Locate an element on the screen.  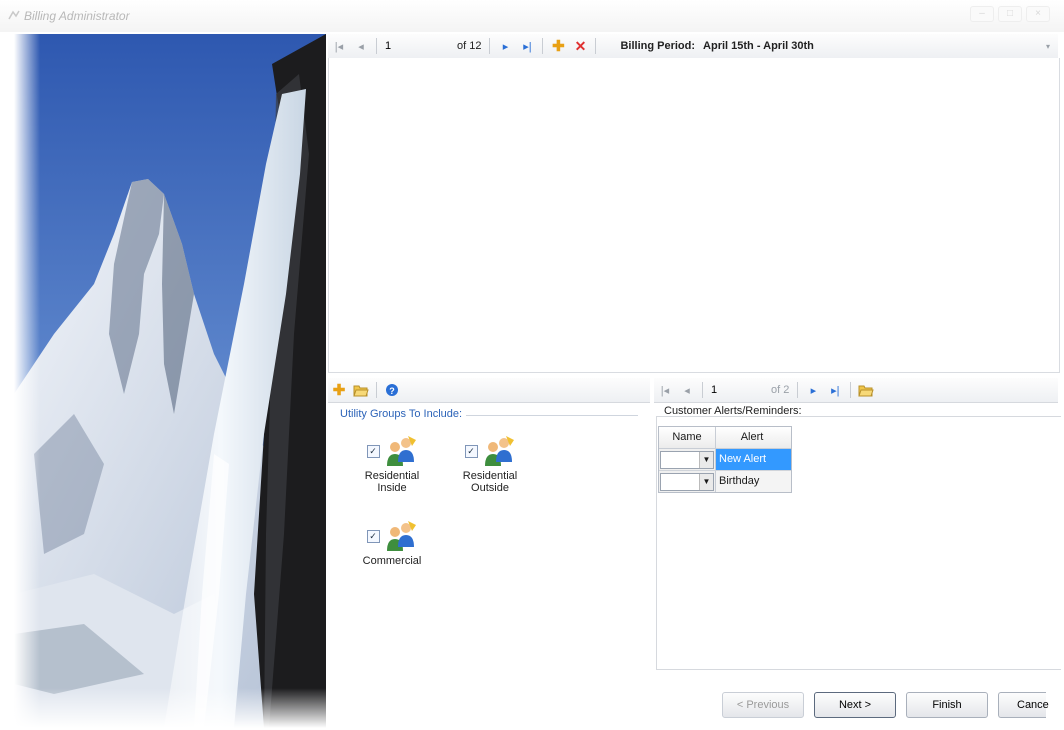
finish-button: Finish is located at coordinates (947, 705).